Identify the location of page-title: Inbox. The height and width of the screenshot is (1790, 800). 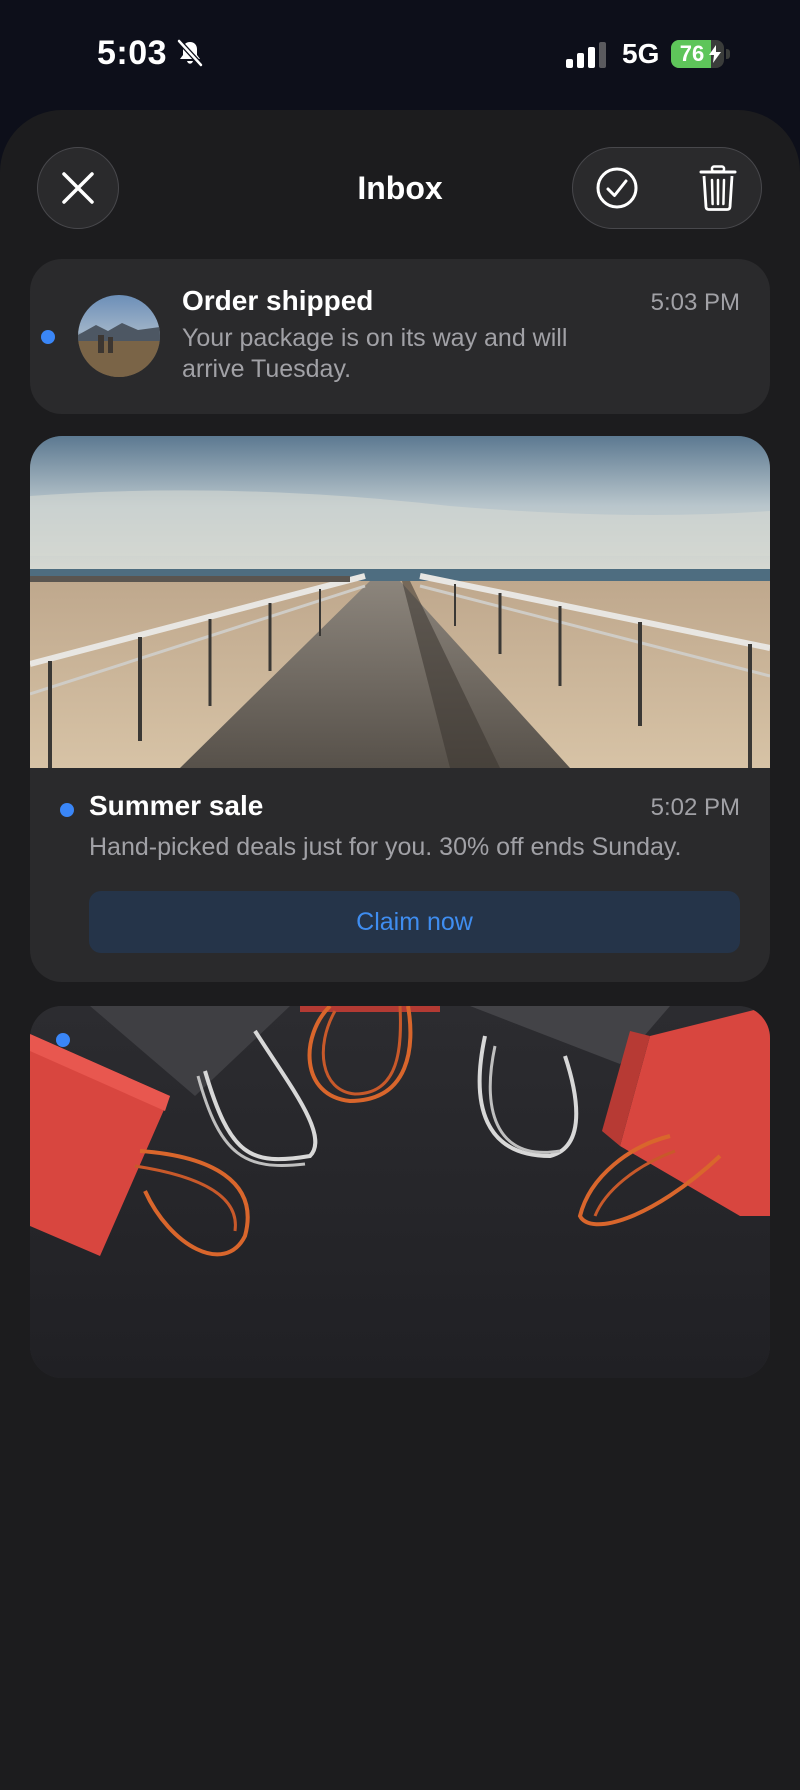
(400, 188).